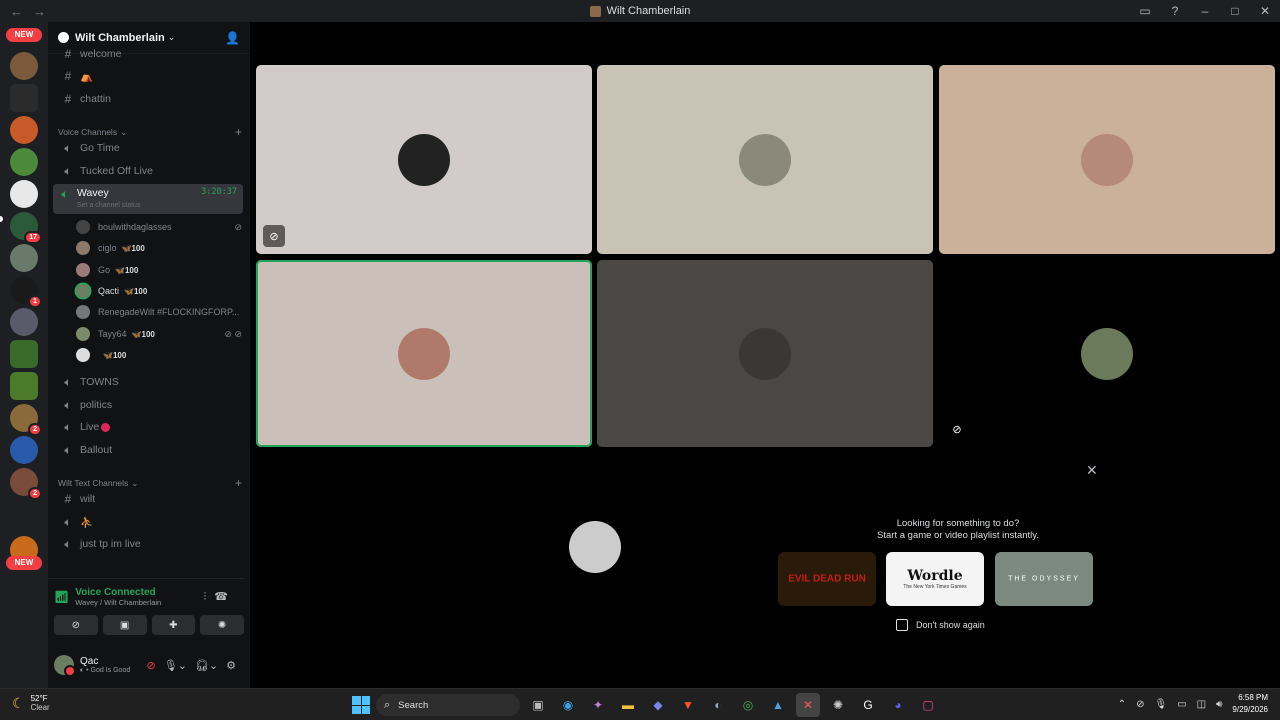 The height and width of the screenshot is (720, 1280). I want to click on headphones-icon: 🎧︎⌄, so click(206, 665).